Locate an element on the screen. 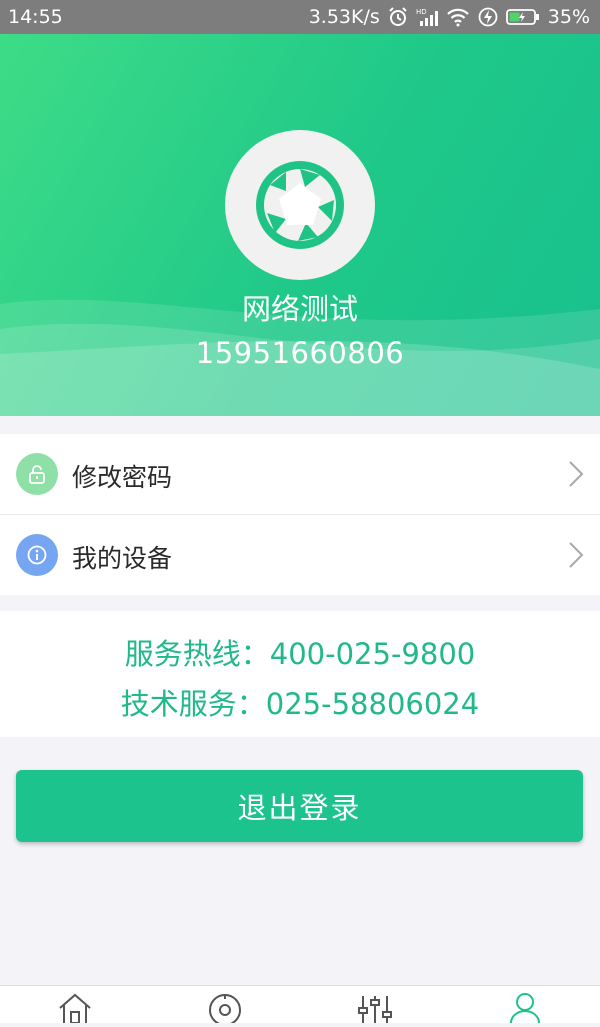  avatar is located at coordinates (300, 205).